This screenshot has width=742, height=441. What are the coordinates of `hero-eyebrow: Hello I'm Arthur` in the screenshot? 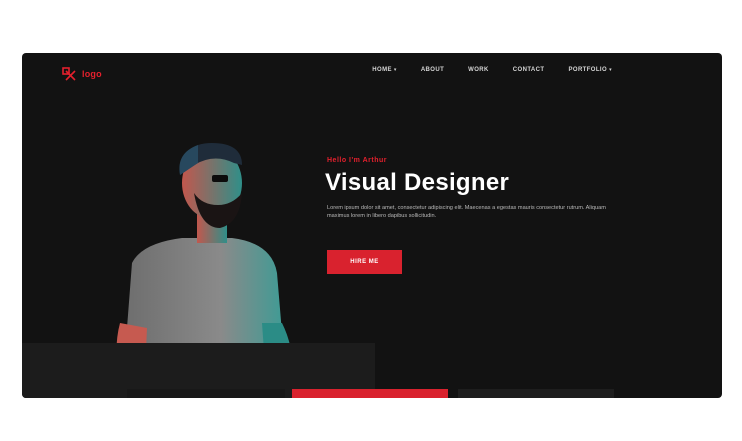 It's located at (357, 160).